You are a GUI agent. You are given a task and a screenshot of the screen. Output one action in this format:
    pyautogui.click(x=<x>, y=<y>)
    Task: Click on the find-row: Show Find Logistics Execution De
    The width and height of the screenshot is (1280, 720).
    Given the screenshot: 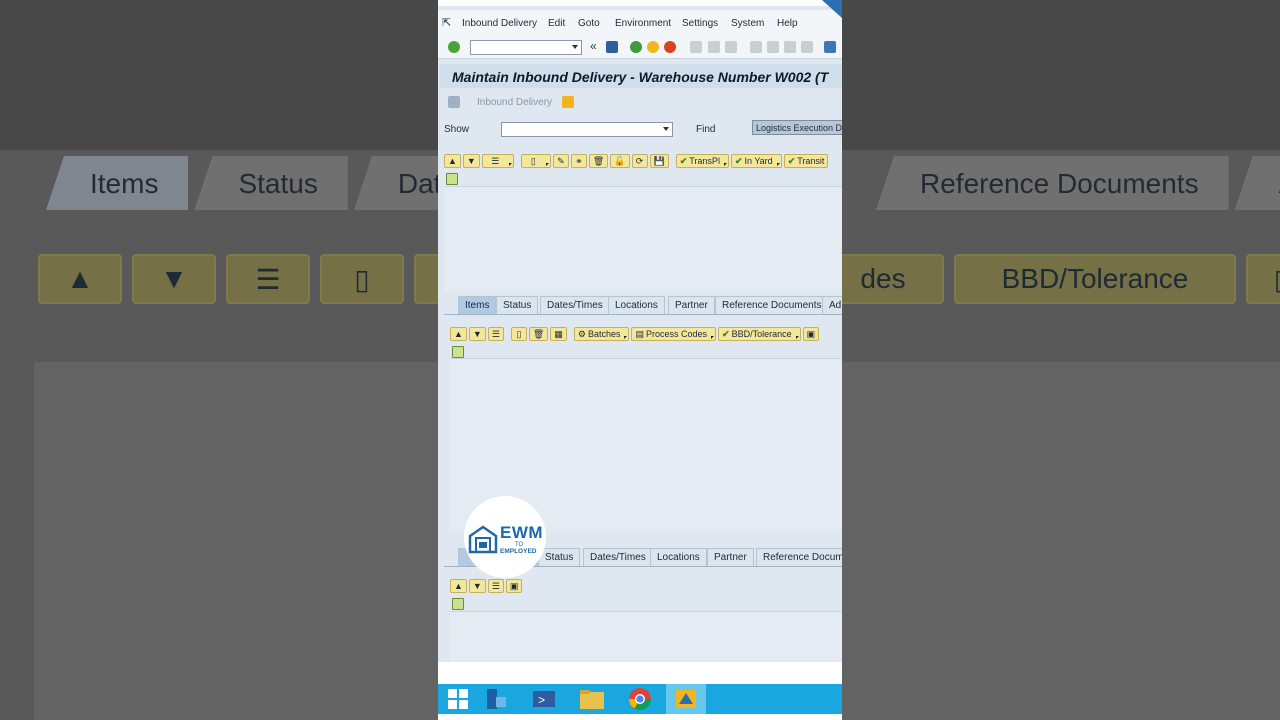 What is the action you would take?
    pyautogui.click(x=641, y=129)
    